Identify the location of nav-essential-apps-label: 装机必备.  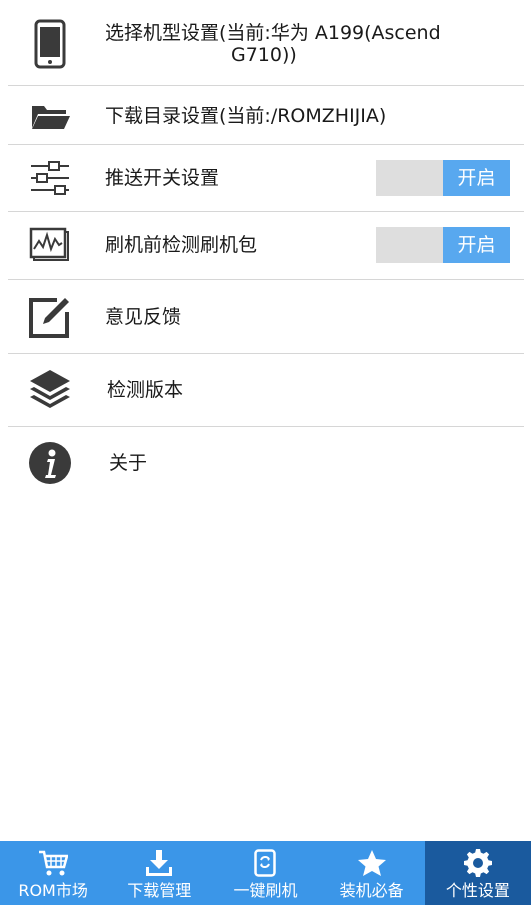
(371, 890).